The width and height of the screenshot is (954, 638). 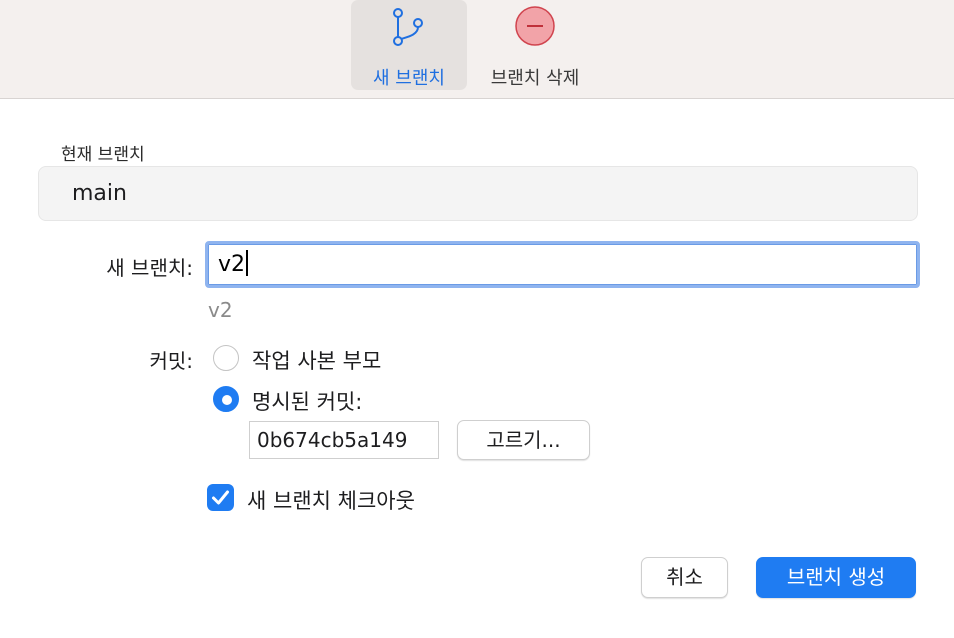 What do you see at coordinates (149, 268) in the screenshot?
I see `new-branch-label: 새 브랜치:` at bounding box center [149, 268].